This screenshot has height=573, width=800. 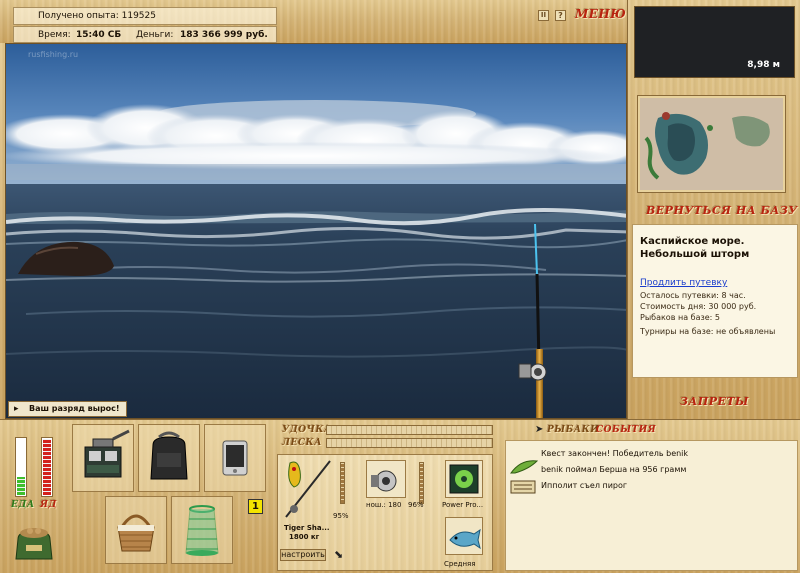 I want to click on rod-percent: 95%, so click(x=341, y=516).